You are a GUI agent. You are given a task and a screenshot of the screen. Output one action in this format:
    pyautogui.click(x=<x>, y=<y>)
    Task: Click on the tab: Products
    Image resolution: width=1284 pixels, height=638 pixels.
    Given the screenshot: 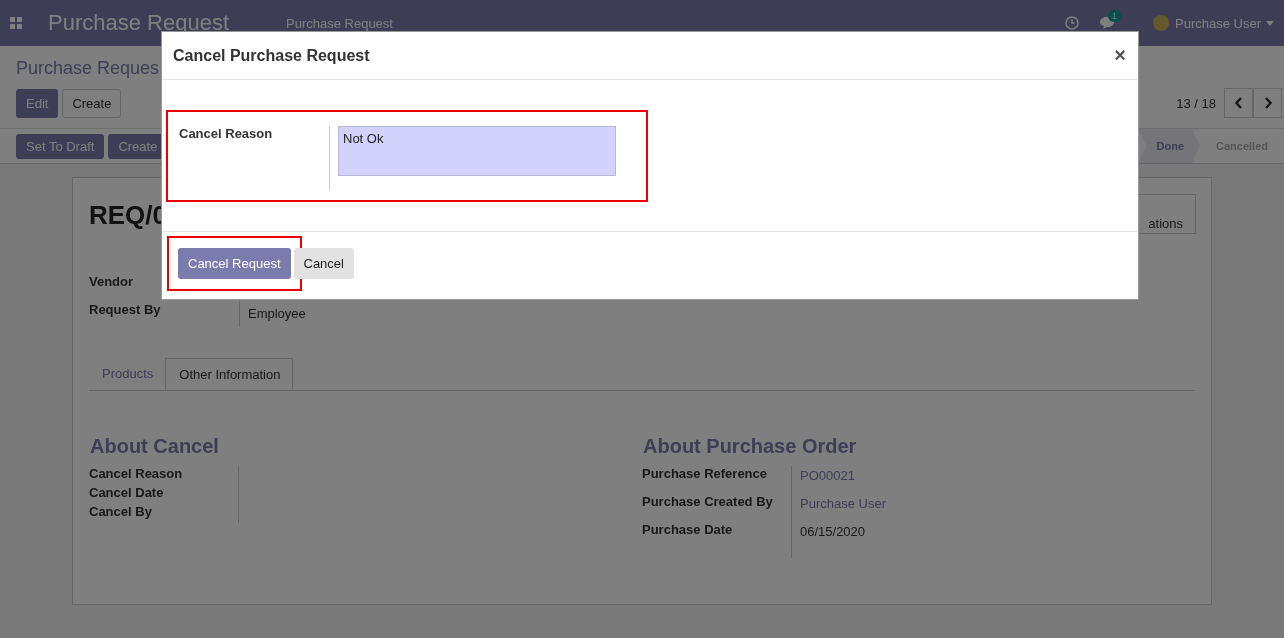 What is the action you would take?
    pyautogui.click(x=127, y=374)
    